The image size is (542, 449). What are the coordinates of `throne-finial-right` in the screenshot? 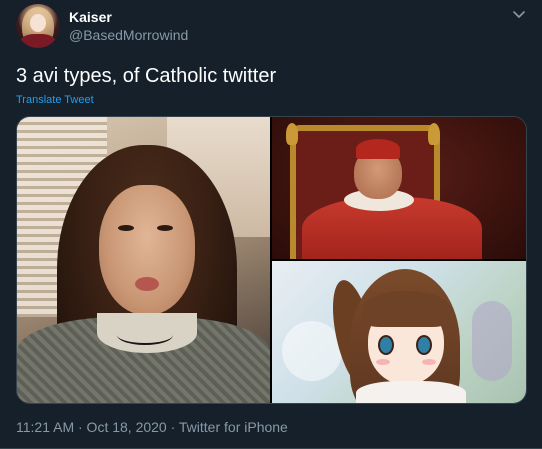 It's located at (434, 134).